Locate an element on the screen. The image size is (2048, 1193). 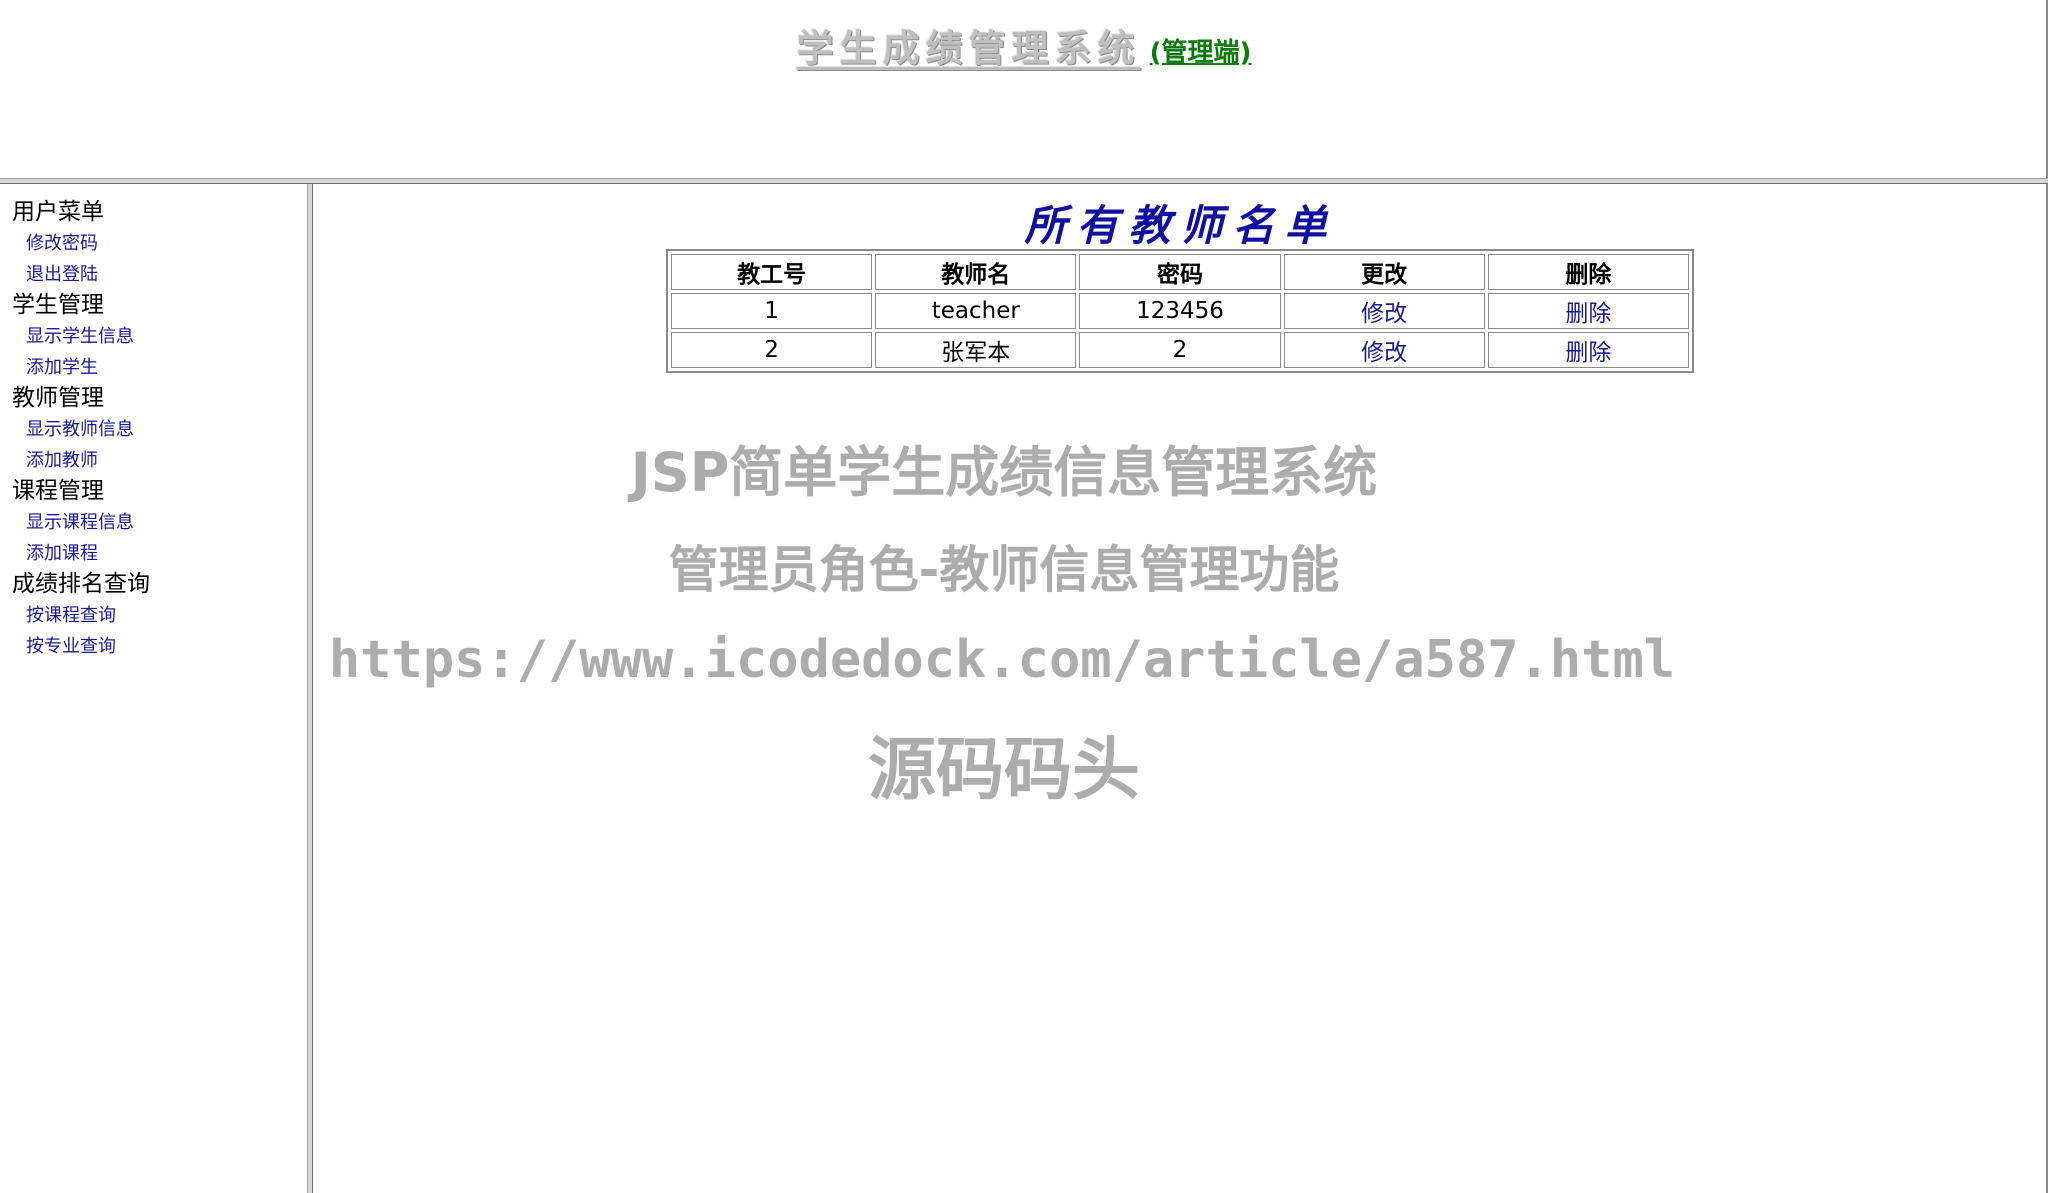
header-frame: 学生成绩管理系统 (管理端) is located at coordinates (1024, 89).